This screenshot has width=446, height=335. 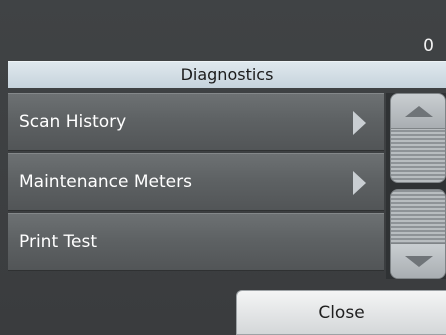 I want to click on menu-item-label: Print Test, so click(x=58, y=242).